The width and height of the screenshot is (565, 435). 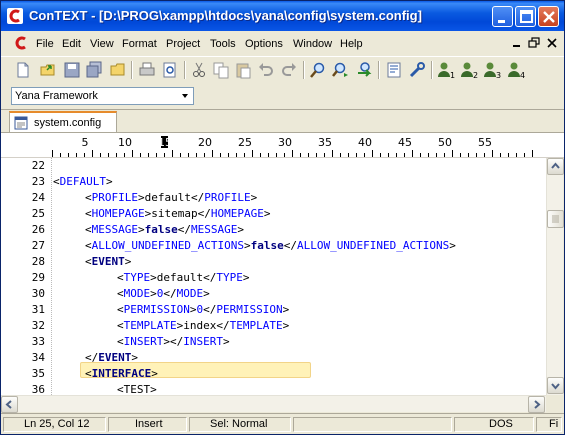 What do you see at coordinates (38, 389) in the screenshot?
I see `line-number: 36` at bounding box center [38, 389].